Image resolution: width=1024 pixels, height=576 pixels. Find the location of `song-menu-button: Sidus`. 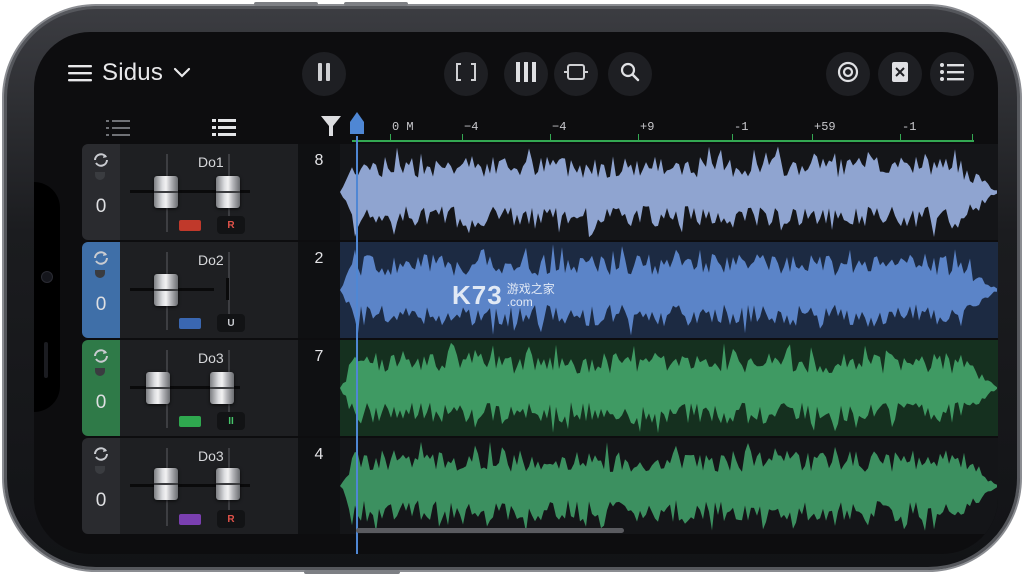

song-menu-button: Sidus is located at coordinates (129, 73).